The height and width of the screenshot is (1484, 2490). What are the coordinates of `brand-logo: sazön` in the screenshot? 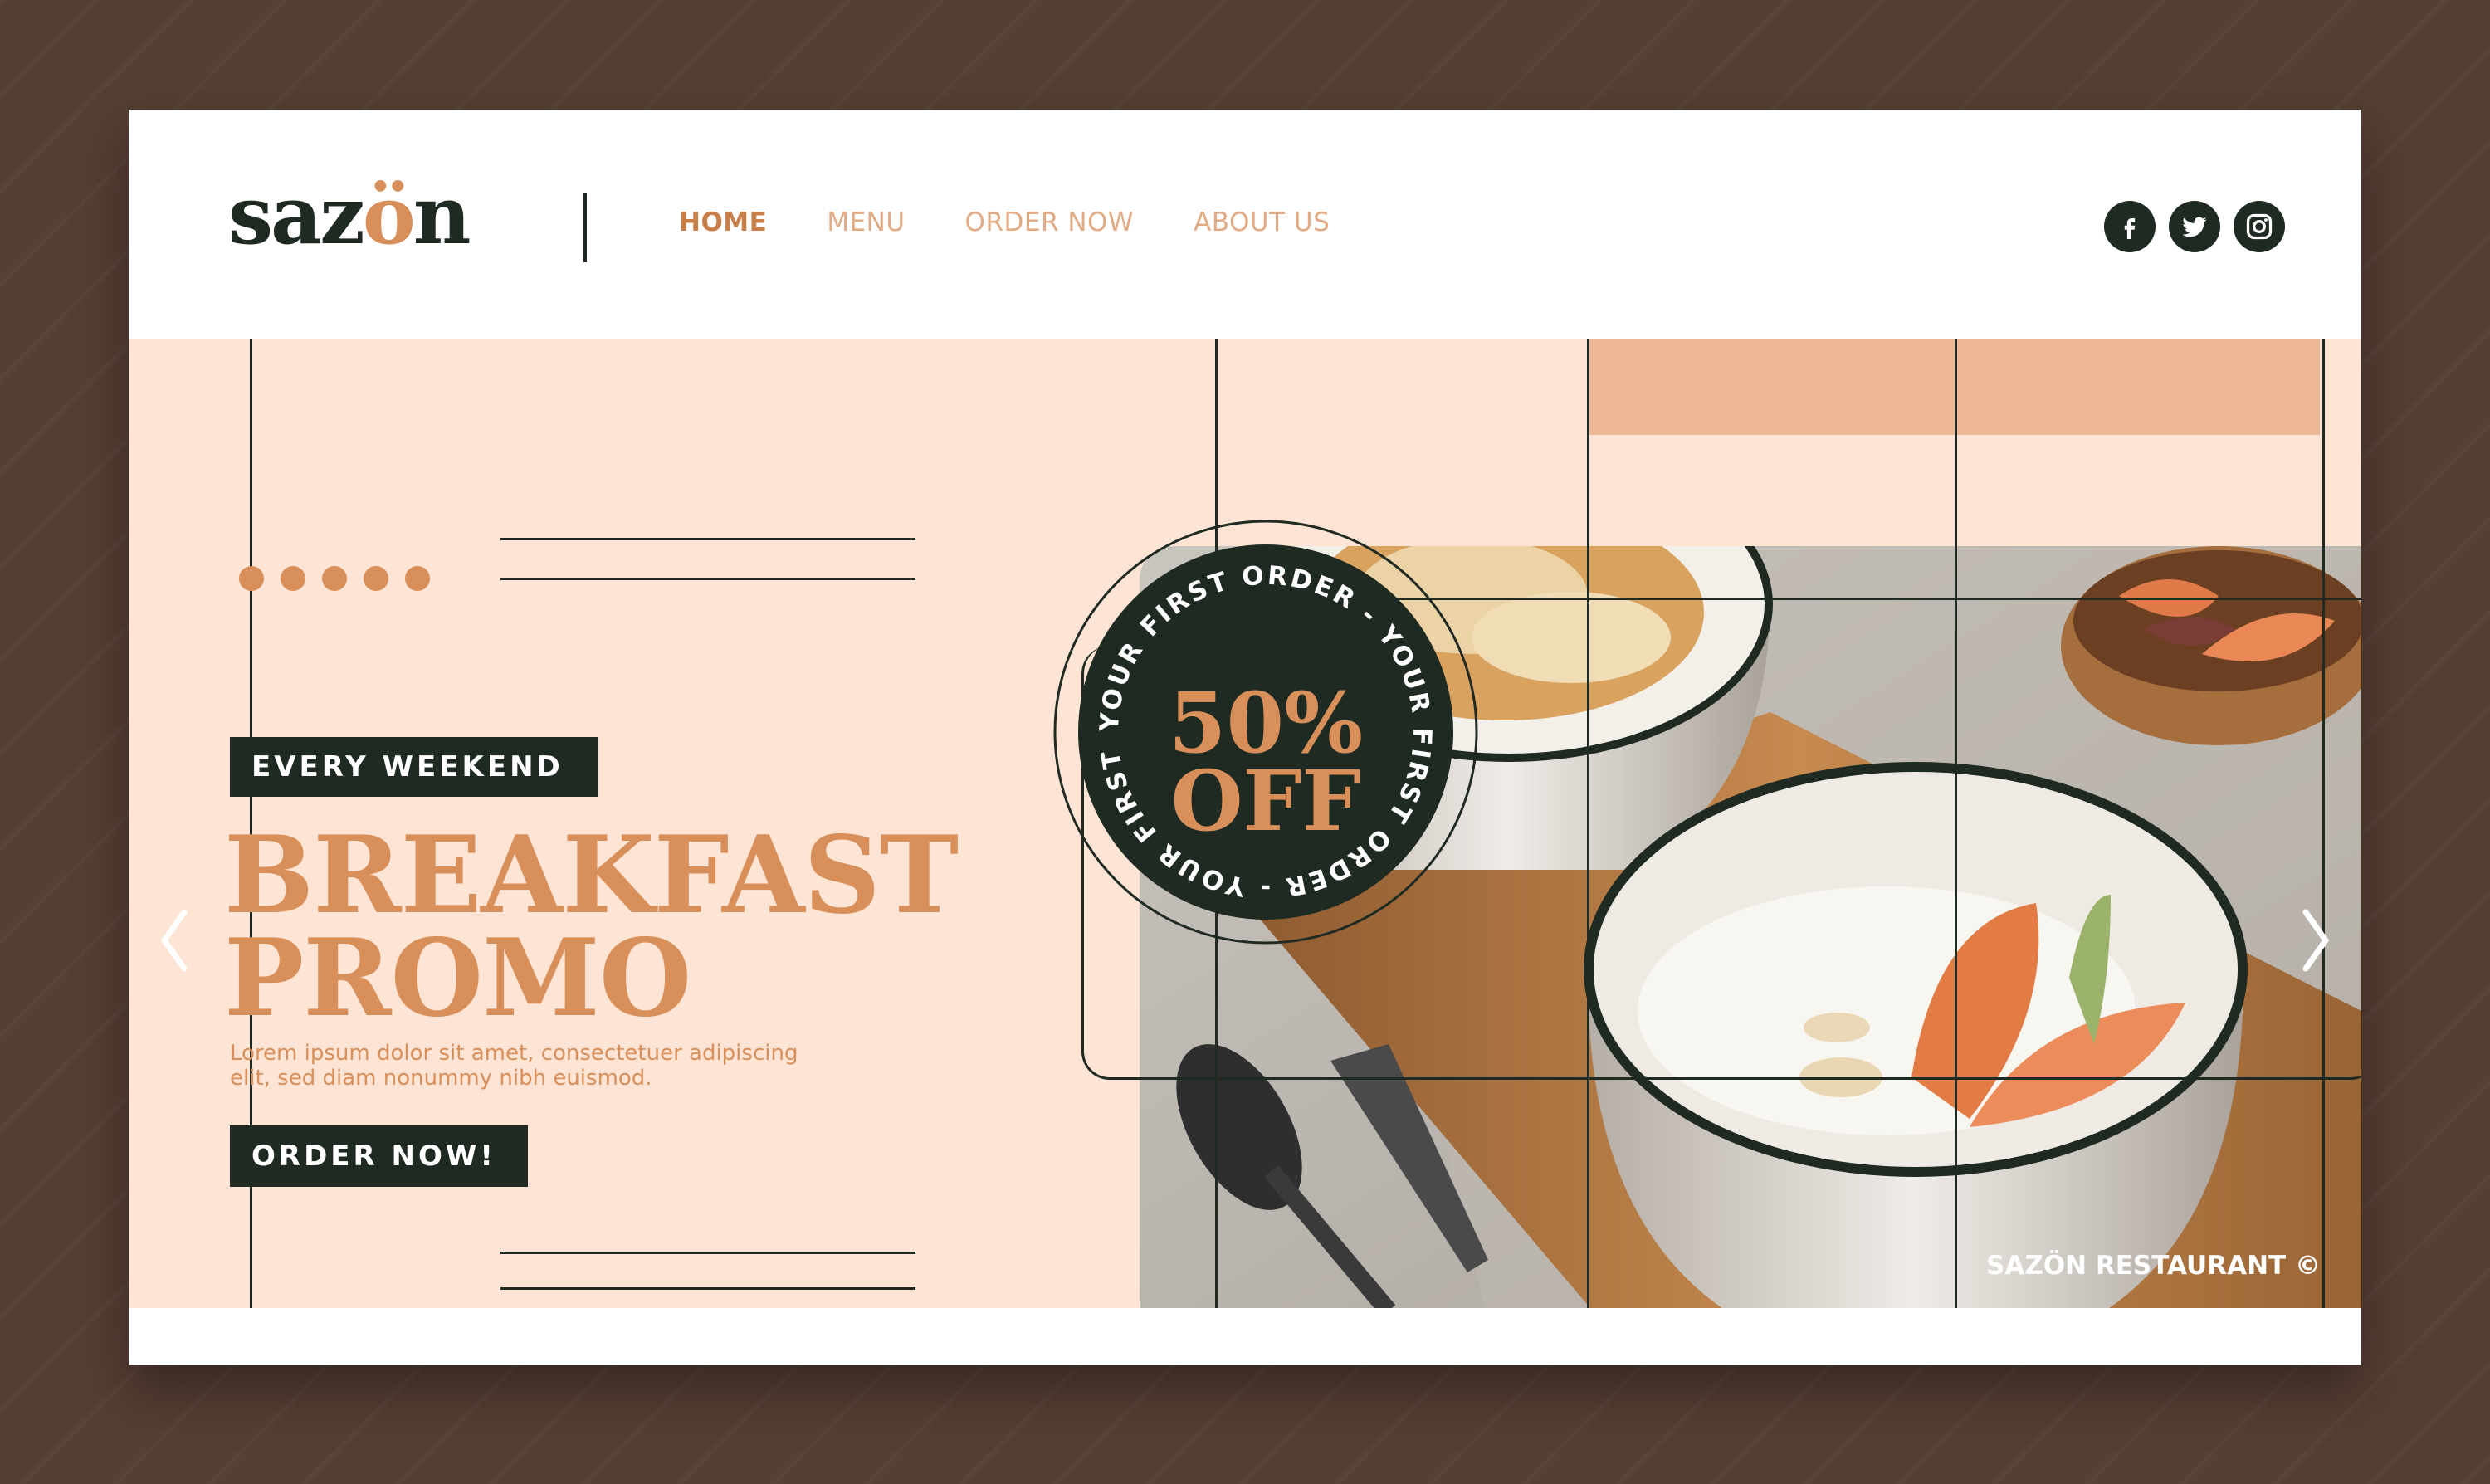 It's located at (349, 216).